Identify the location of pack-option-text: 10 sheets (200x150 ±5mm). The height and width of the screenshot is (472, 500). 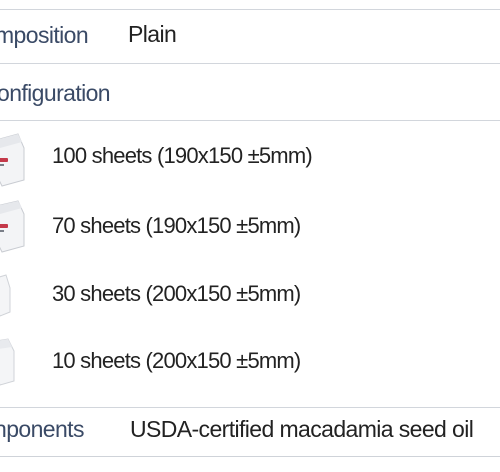
(176, 360).